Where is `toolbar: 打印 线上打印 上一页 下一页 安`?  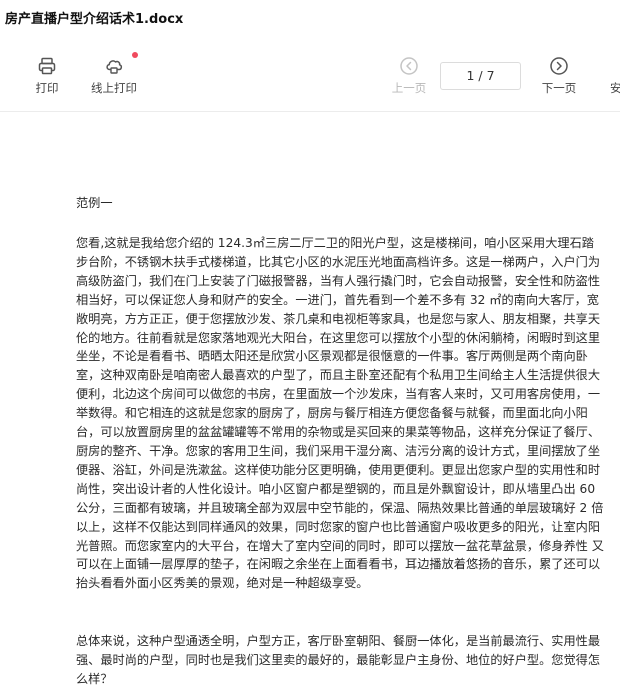
toolbar: 打印 线上打印 上一页 下一页 安 is located at coordinates (310, 74).